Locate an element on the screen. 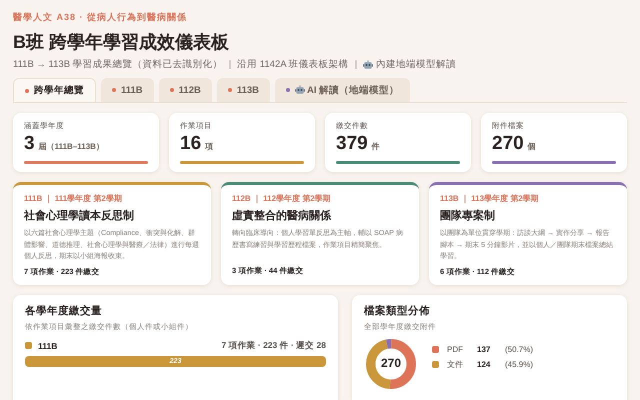 The image size is (640, 400). tab-label: AI 解讀（地端模型） is located at coordinates (353, 90).